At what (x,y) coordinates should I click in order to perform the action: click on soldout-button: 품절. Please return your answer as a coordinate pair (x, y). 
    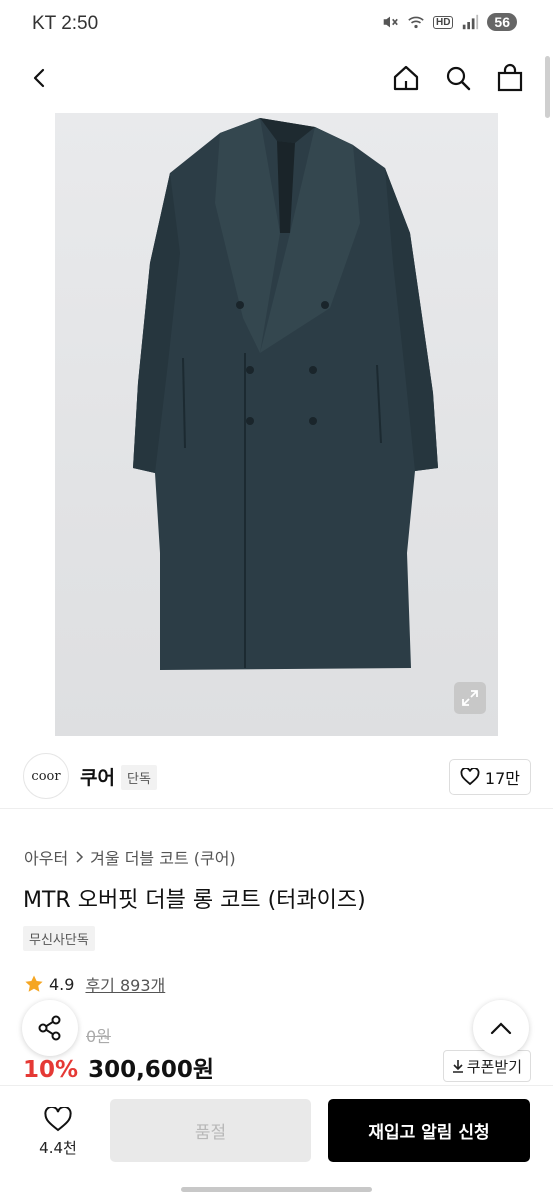
    Looking at the image, I should click on (210, 1130).